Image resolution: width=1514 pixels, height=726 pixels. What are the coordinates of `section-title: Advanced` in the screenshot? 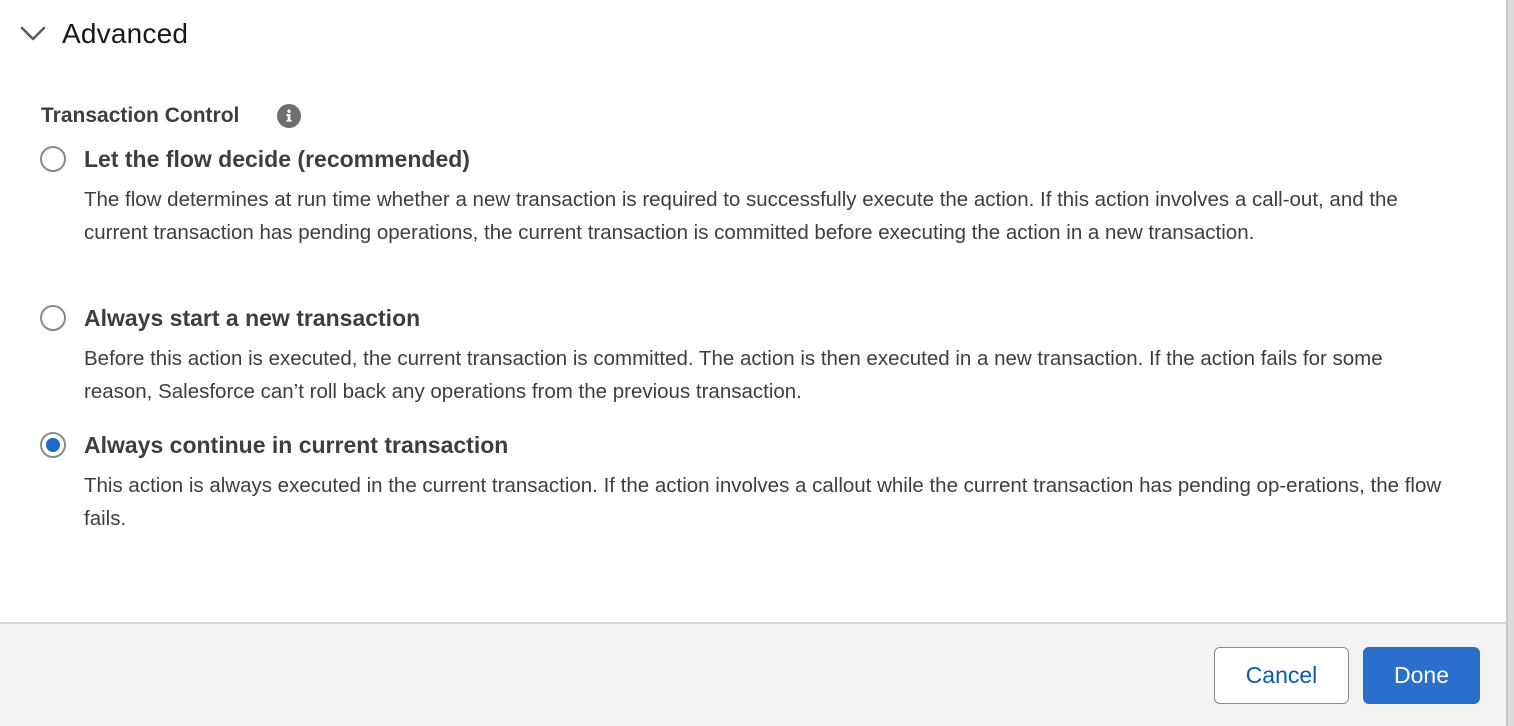 It's located at (125, 33).